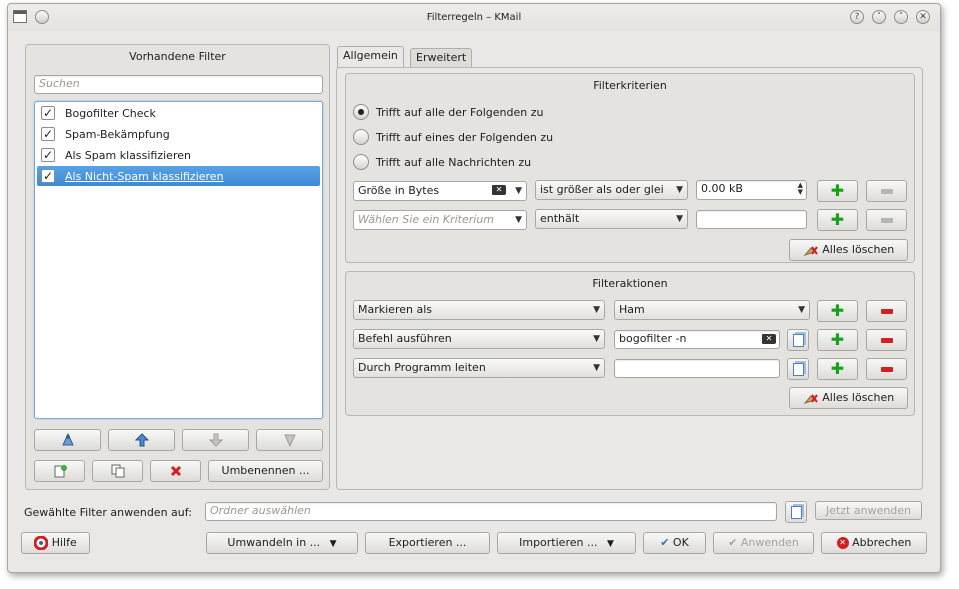 Image resolution: width=959 pixels, height=589 pixels. I want to click on filter-item-bogofilter-check: ✓ Bogofilter Check, so click(178, 113).